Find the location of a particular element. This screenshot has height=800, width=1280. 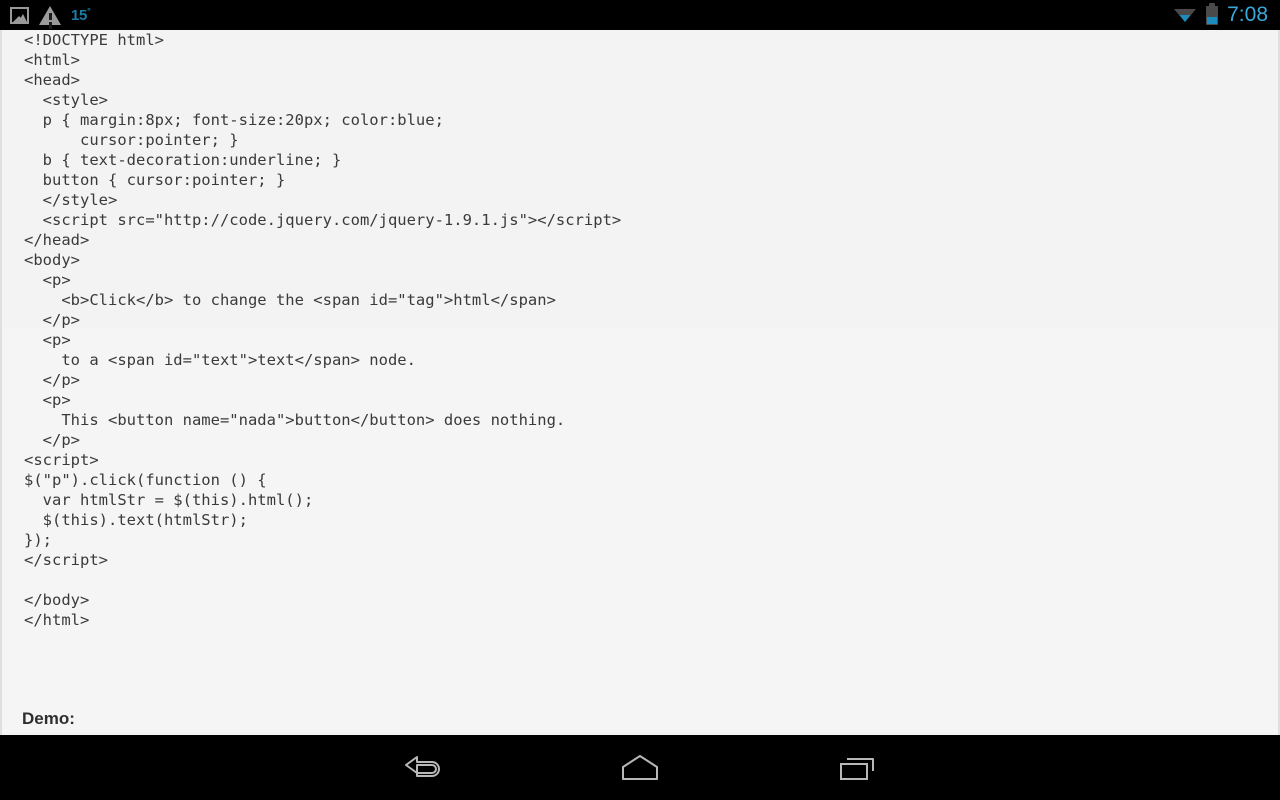

nav-recent-apps-button is located at coordinates (857, 767).